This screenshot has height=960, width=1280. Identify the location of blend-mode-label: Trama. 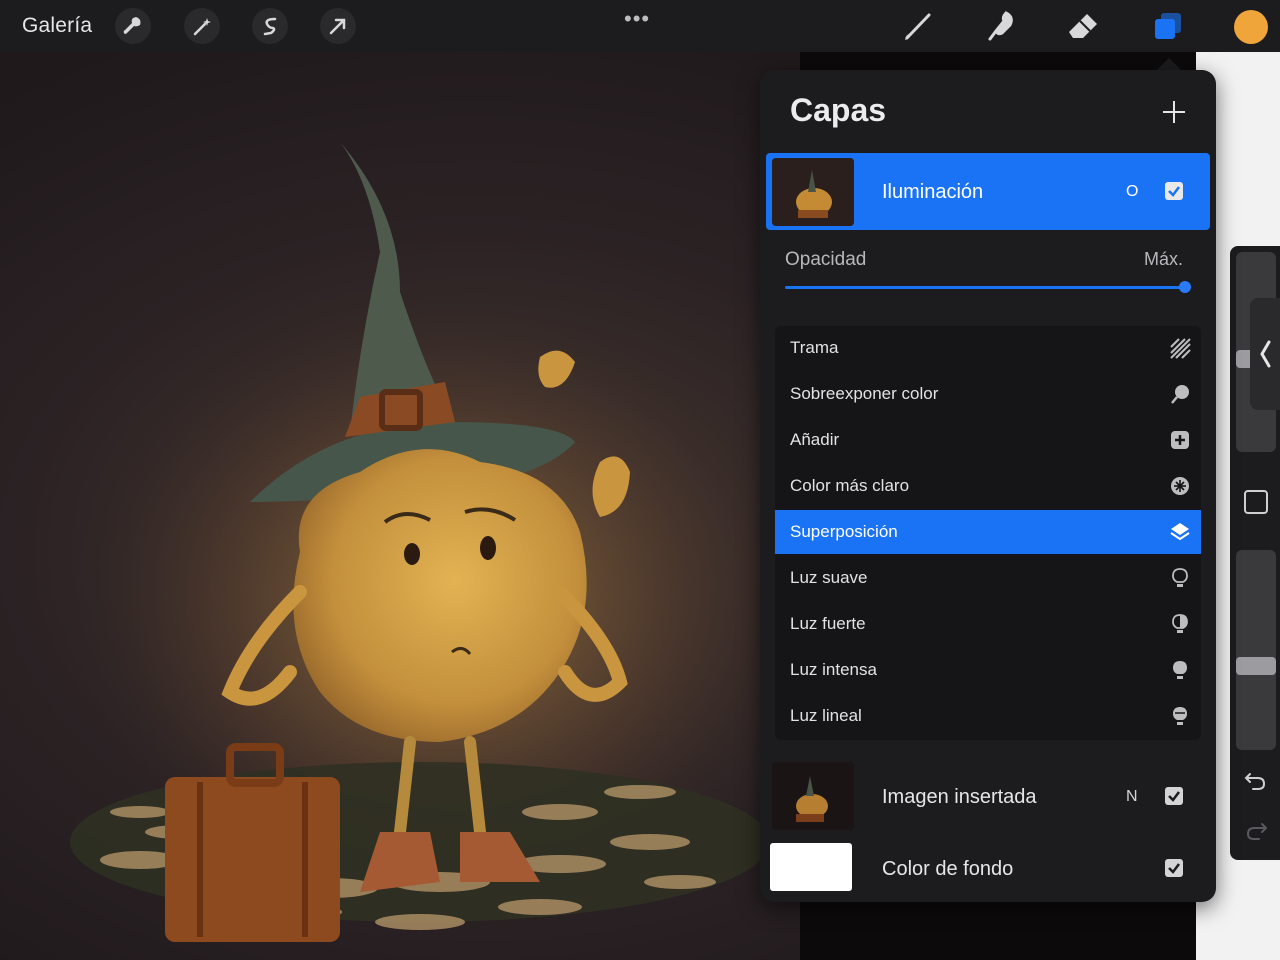
(814, 347).